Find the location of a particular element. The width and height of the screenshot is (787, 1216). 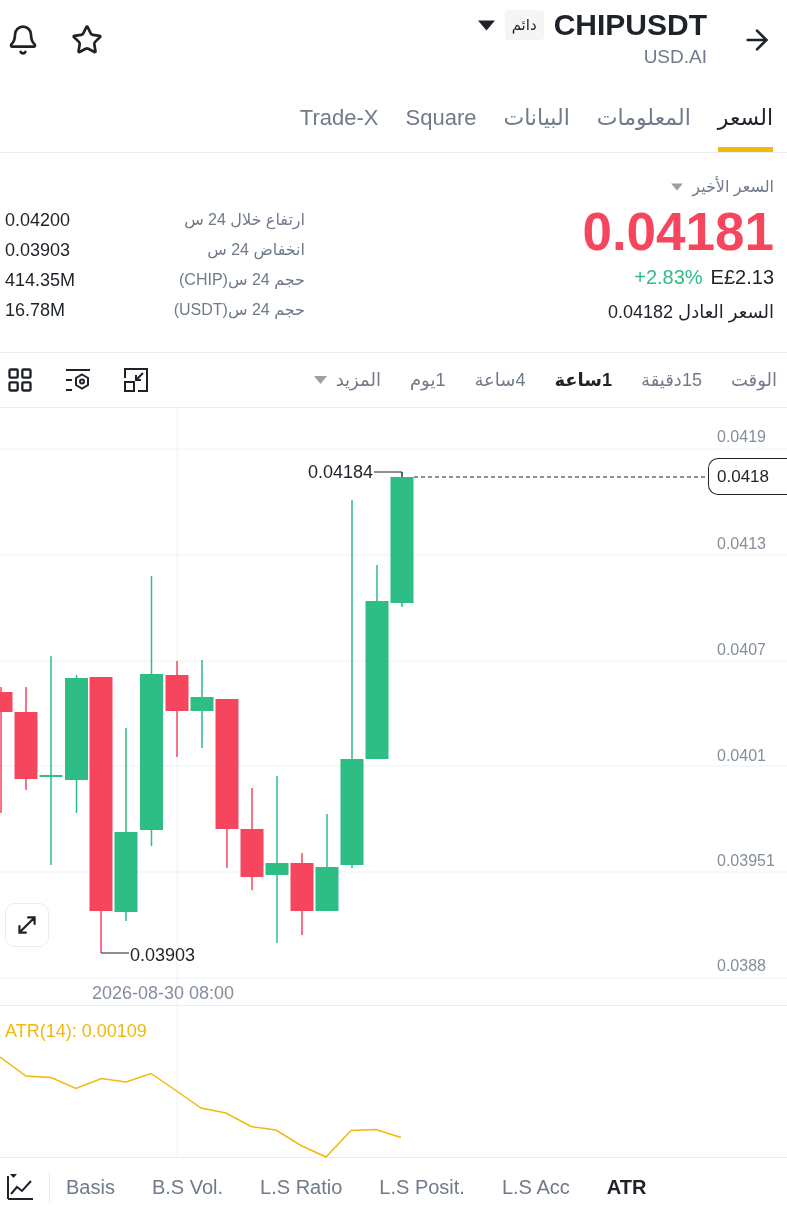

price-axis-label: 0.0388 is located at coordinates (741, 966).